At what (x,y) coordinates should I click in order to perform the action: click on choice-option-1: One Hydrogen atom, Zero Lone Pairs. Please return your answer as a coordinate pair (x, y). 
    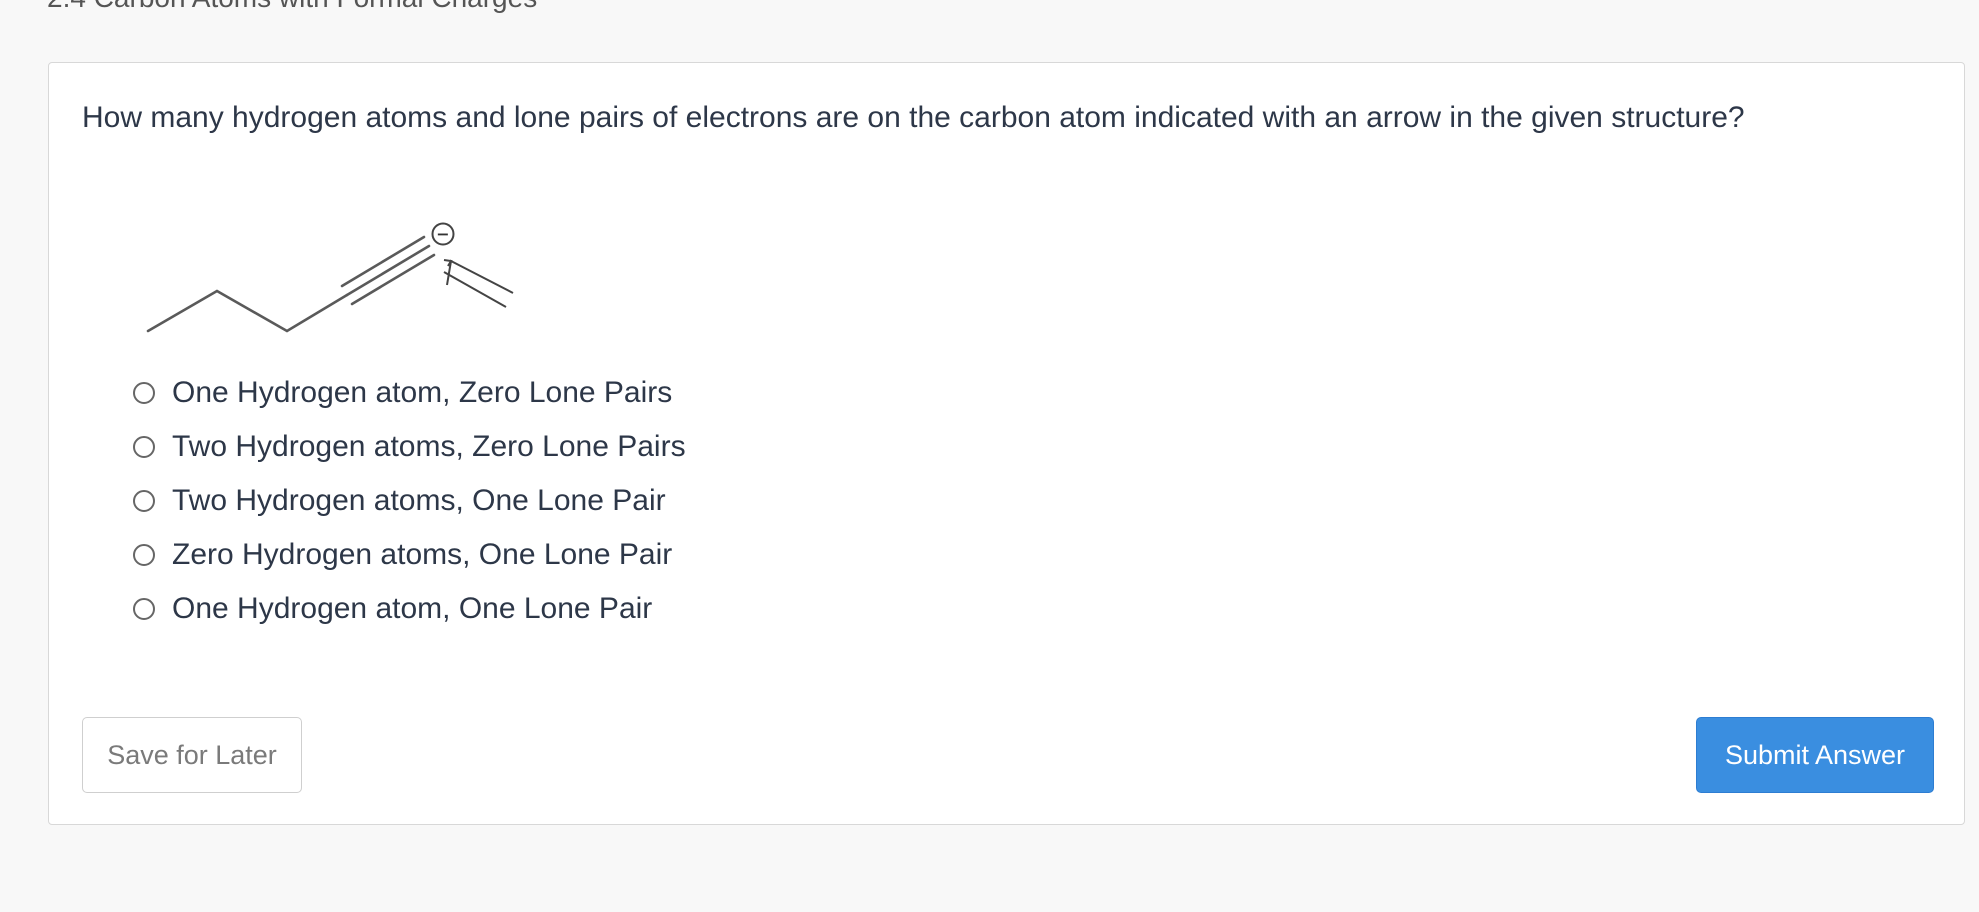
    Looking at the image, I should click on (409, 393).